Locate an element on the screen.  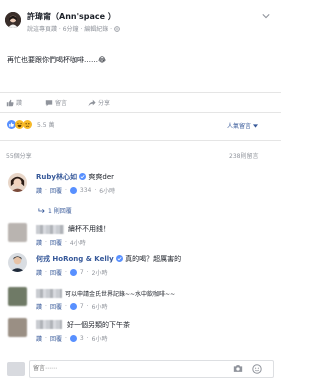
globe-icon is located at coordinates (117, 29).